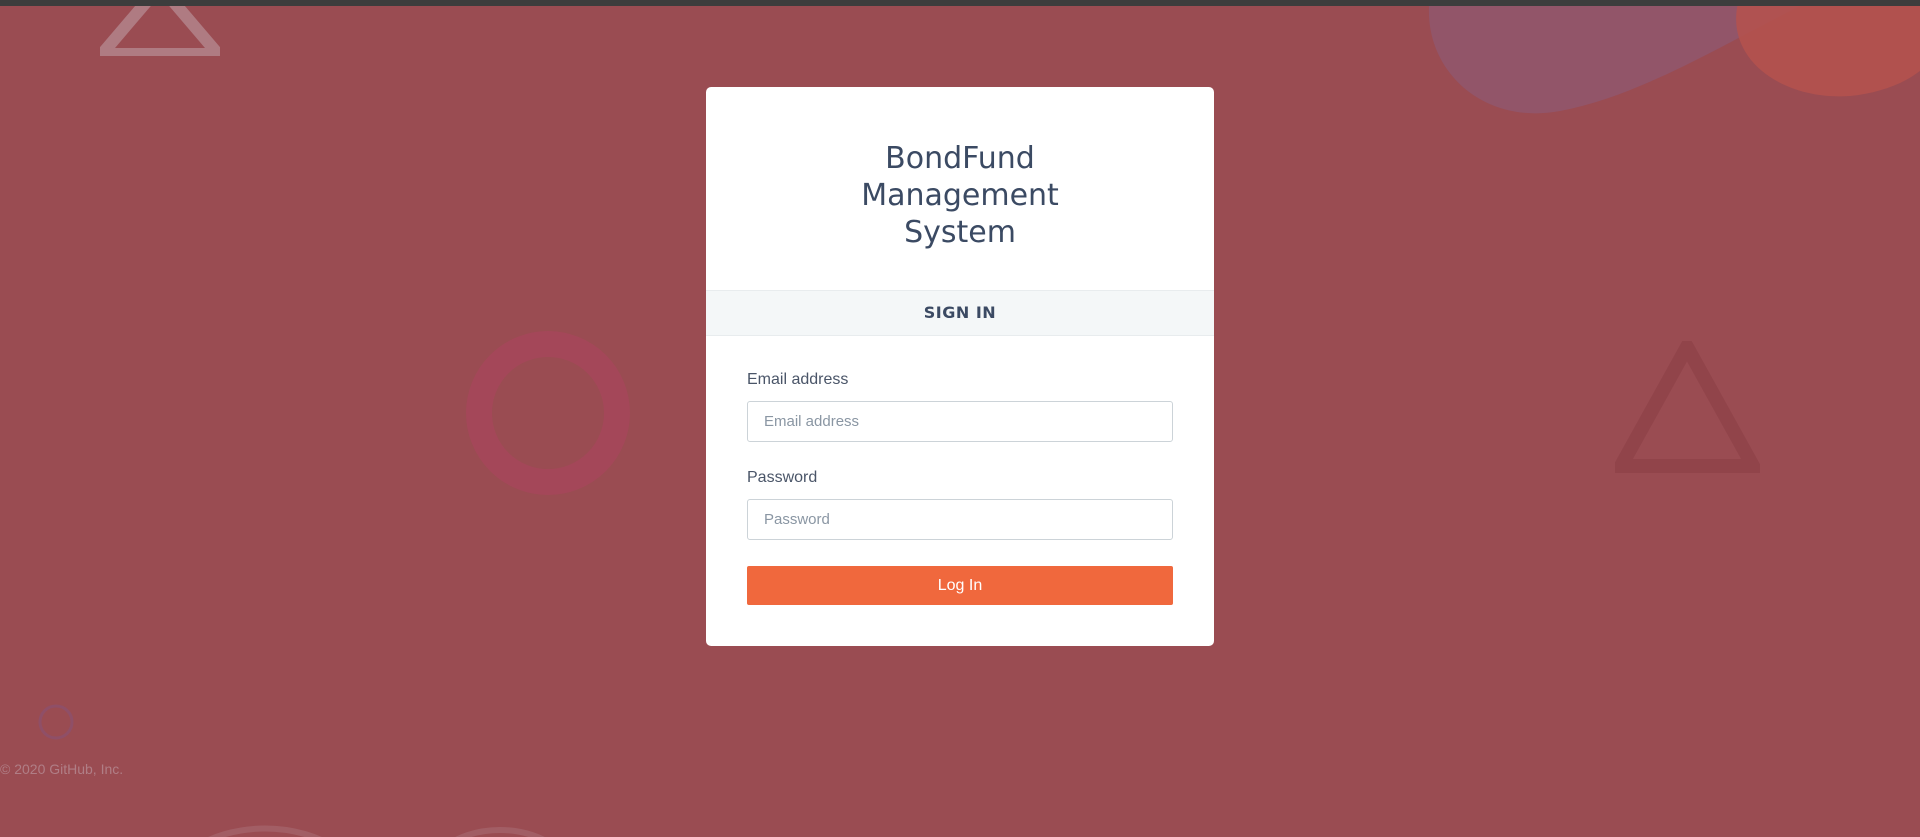 This screenshot has width=1920, height=837. Describe the element at coordinates (782, 477) in the screenshot. I see `password-label: Password` at that location.